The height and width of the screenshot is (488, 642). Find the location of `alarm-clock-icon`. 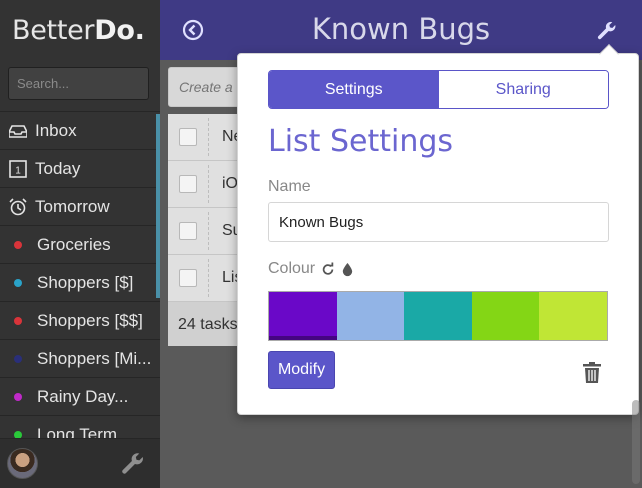

alarm-clock-icon is located at coordinates (18, 207).